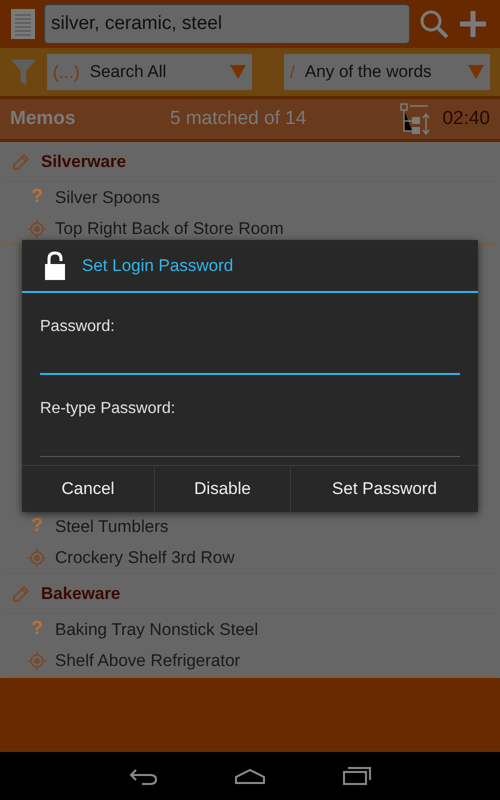 This screenshot has height=800, width=500. I want to click on group-title: Silverware, so click(83, 161).